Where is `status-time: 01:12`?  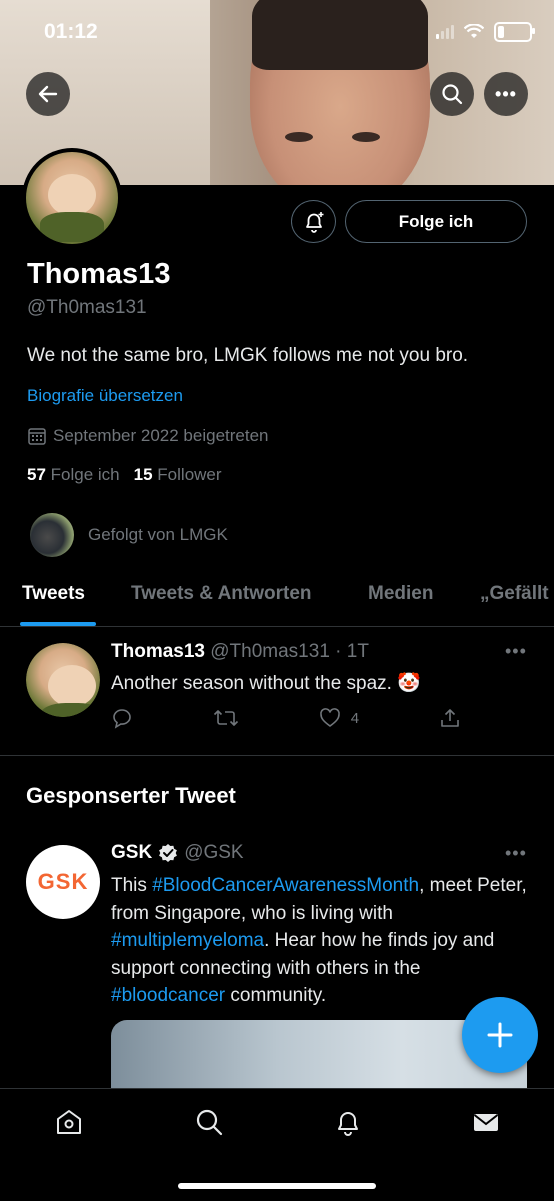
status-time: 01:12 is located at coordinates (71, 31).